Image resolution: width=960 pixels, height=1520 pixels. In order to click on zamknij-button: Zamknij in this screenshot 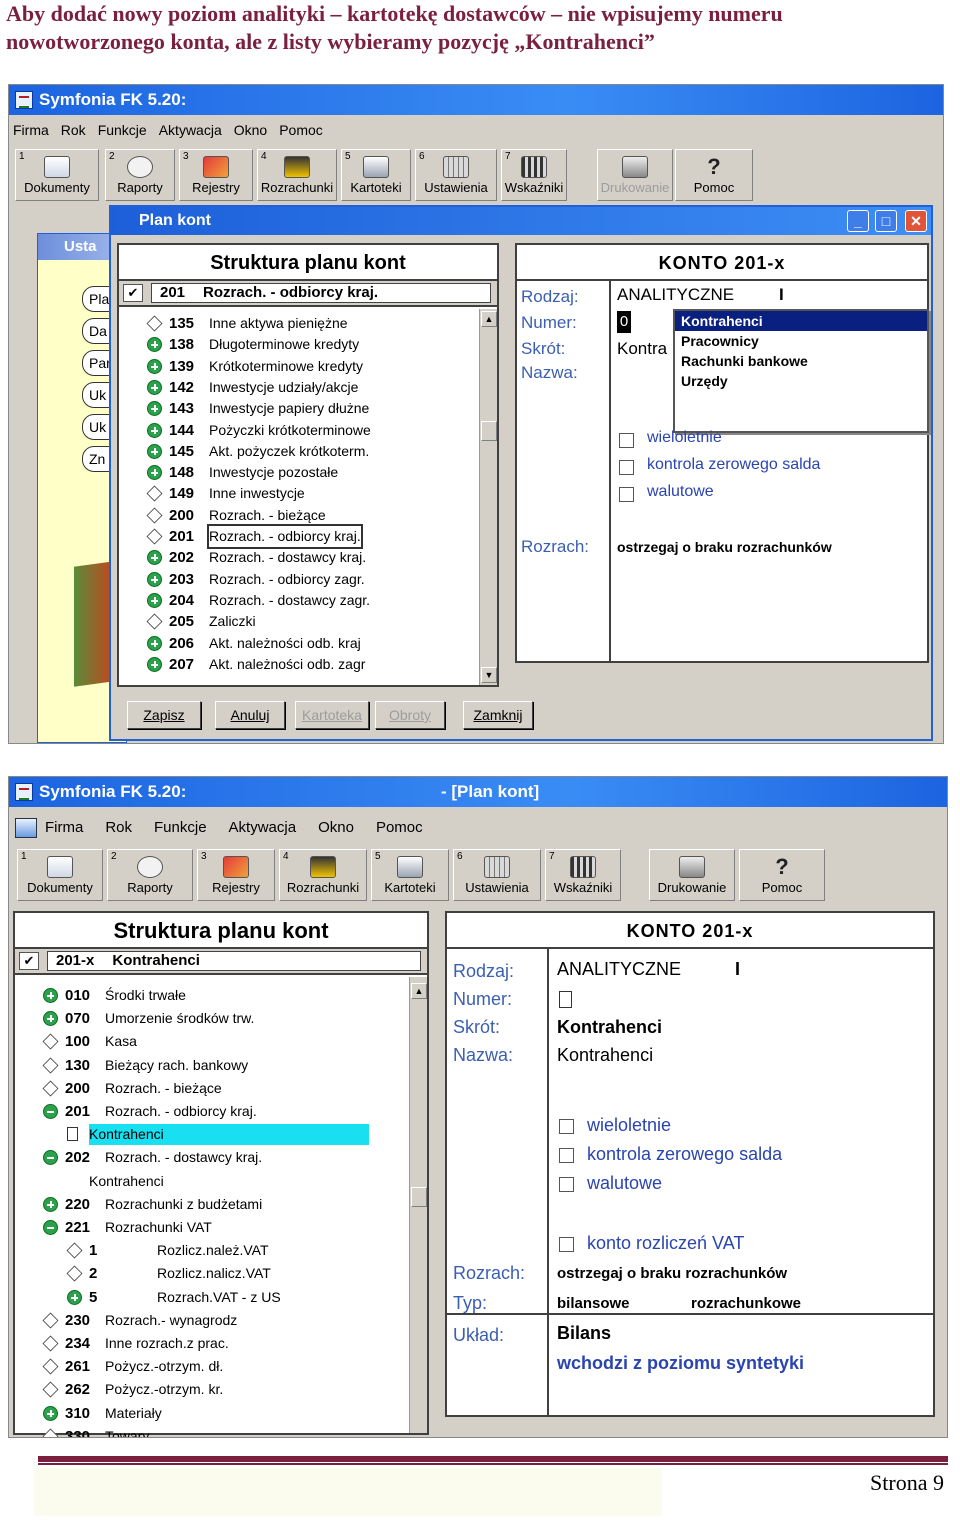, I will do `click(498, 715)`.